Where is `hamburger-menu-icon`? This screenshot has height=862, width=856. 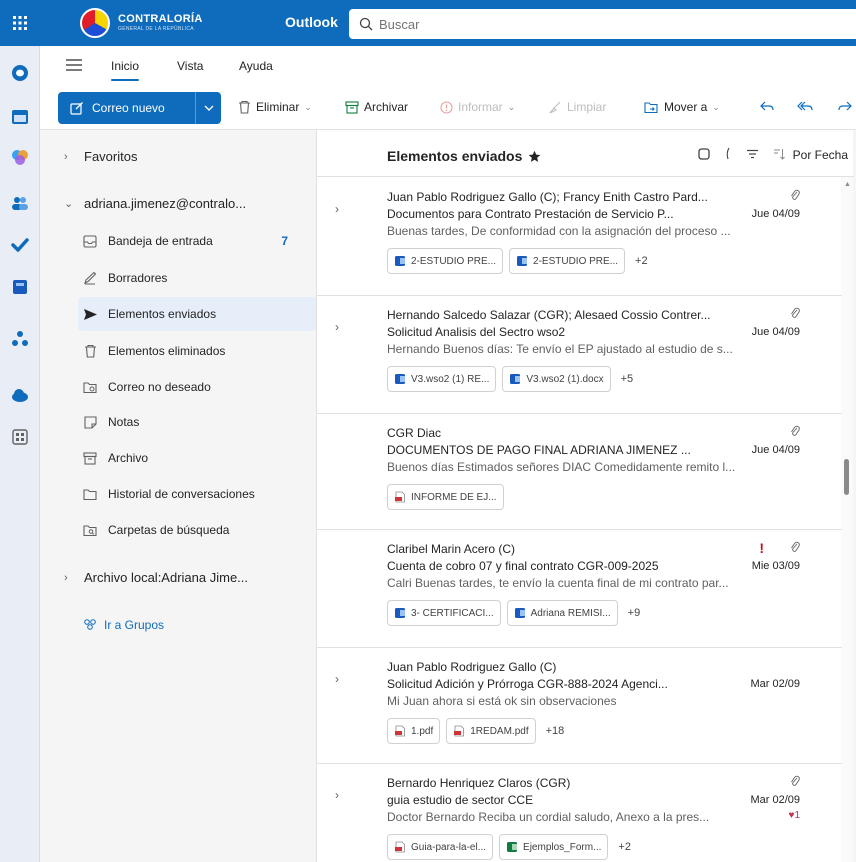
hamburger-menu-icon is located at coordinates (74, 65).